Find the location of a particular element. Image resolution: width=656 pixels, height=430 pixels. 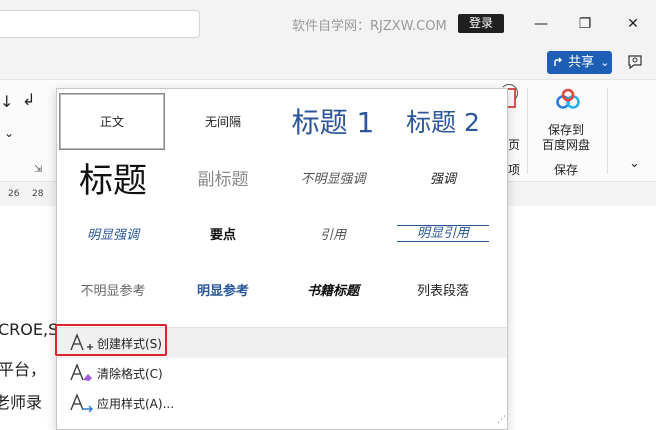

style-heading-2: 标题 2 is located at coordinates (443, 121).